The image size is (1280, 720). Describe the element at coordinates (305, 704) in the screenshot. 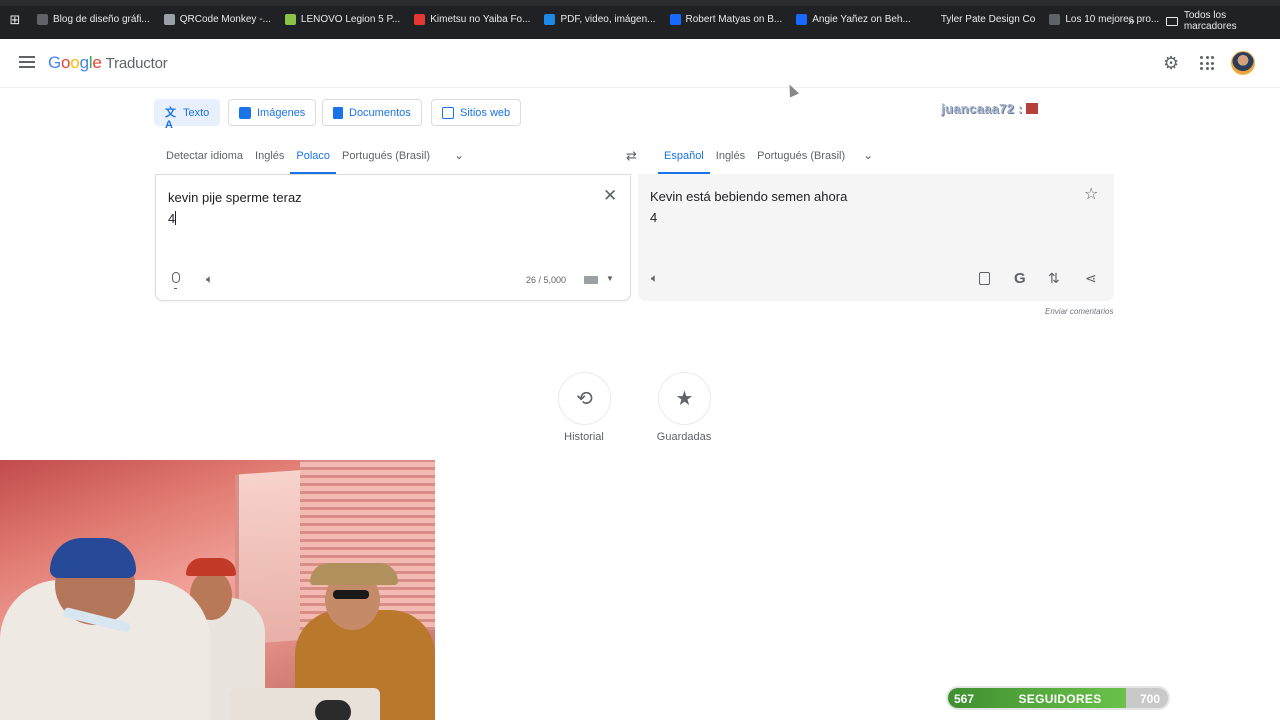

I see `table` at that location.